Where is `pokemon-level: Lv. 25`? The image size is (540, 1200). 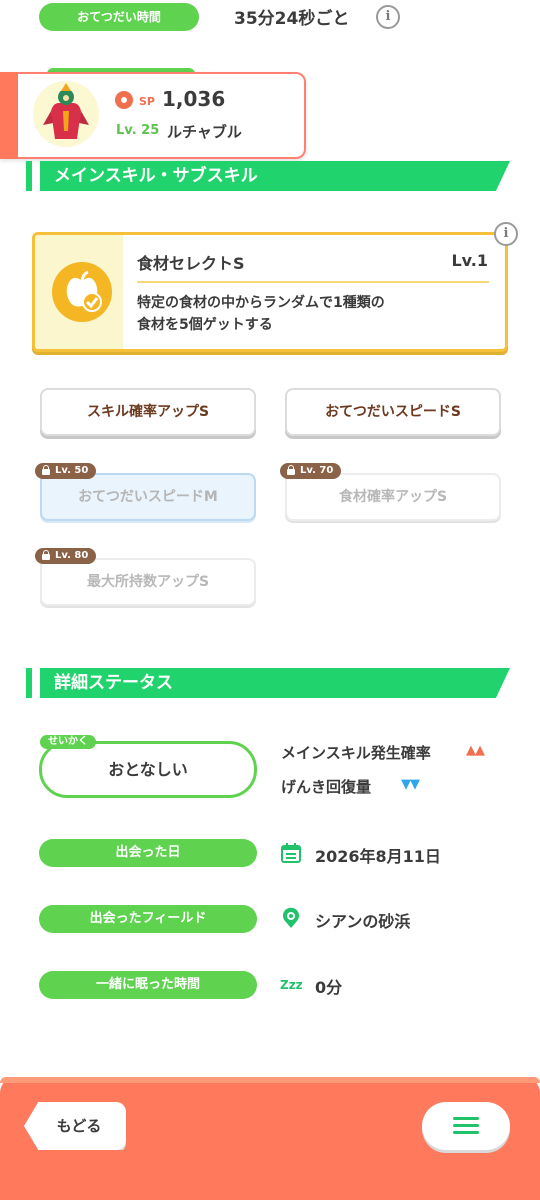 pokemon-level: Lv. 25 is located at coordinates (138, 130).